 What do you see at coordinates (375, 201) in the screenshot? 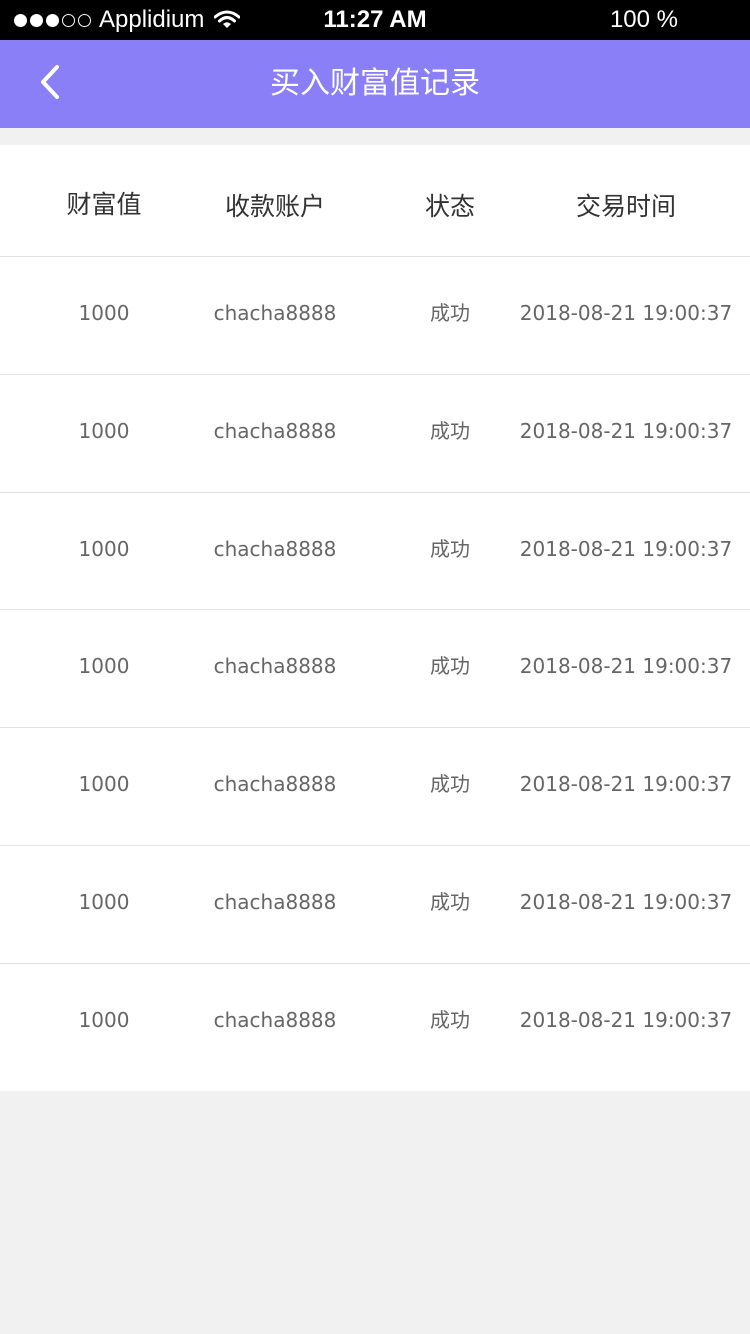
I see `table-header: 财富值 收款账户 状态 交易时间` at bounding box center [375, 201].